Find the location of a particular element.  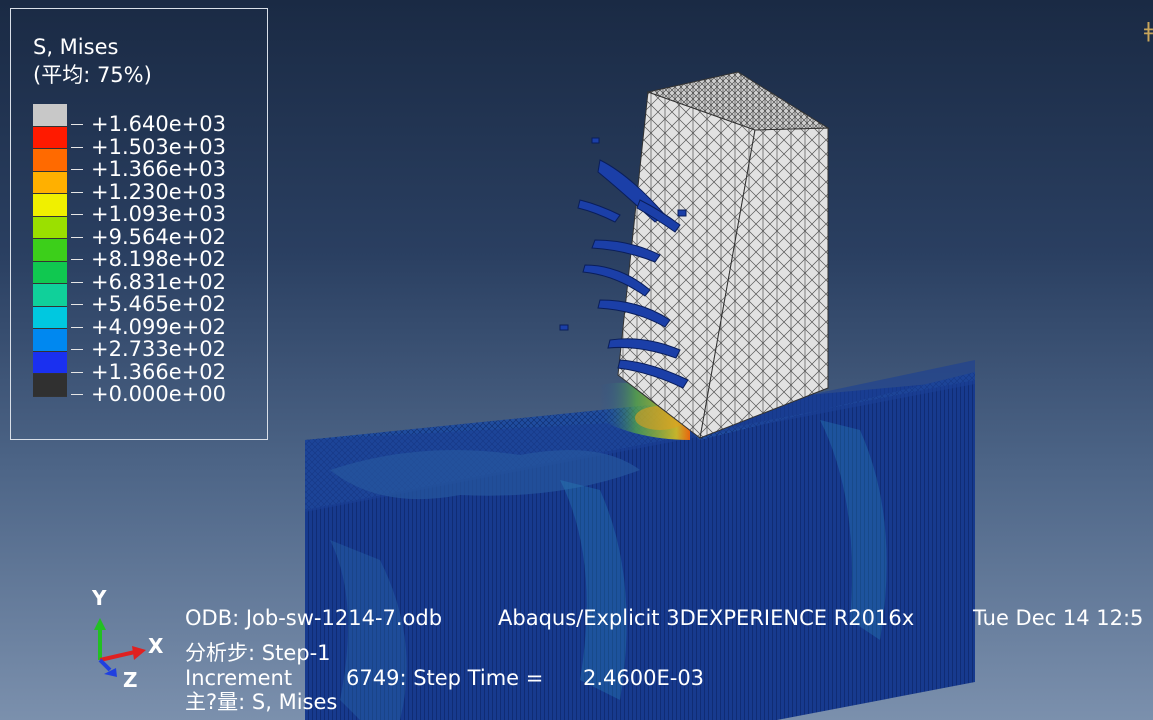

legend-value: +1.503e+03 is located at coordinates (147, 147).